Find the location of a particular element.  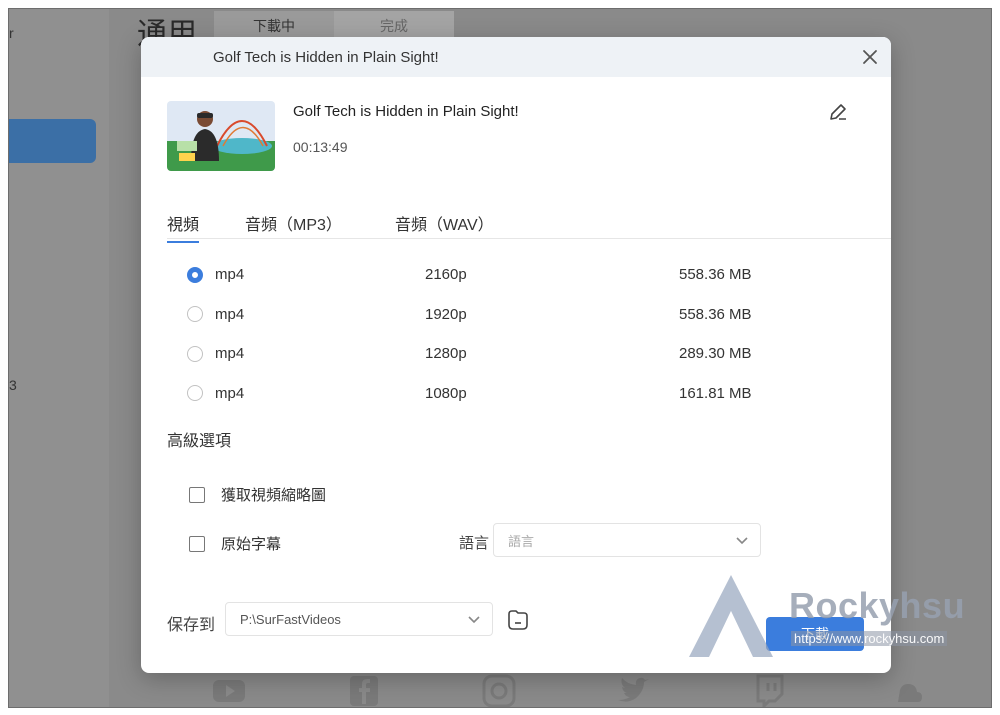

save-path-select: P:\SurFastVideos is located at coordinates (359, 619).